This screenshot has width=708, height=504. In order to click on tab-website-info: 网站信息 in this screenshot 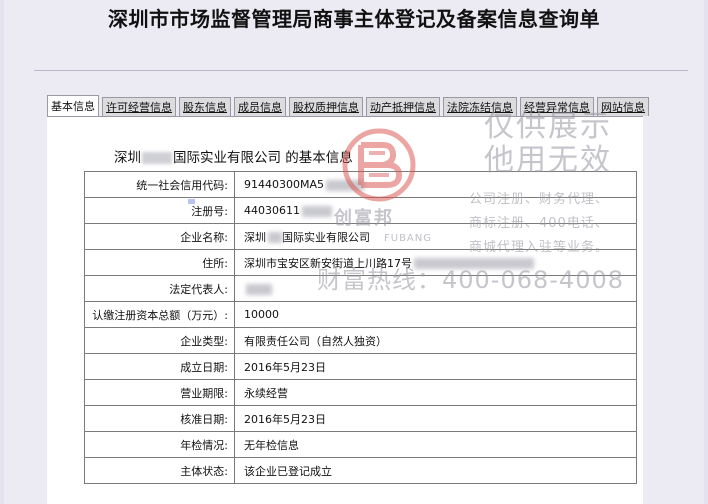, I will do `click(623, 106)`.